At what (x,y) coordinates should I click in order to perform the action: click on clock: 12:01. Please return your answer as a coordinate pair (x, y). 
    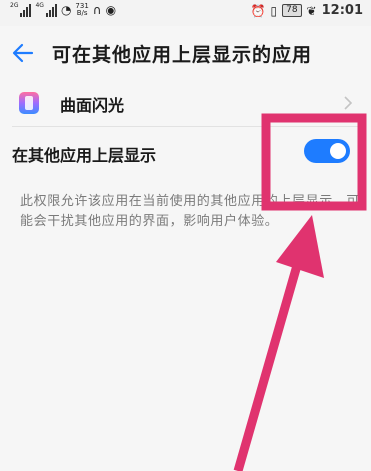
    Looking at the image, I should click on (342, 10).